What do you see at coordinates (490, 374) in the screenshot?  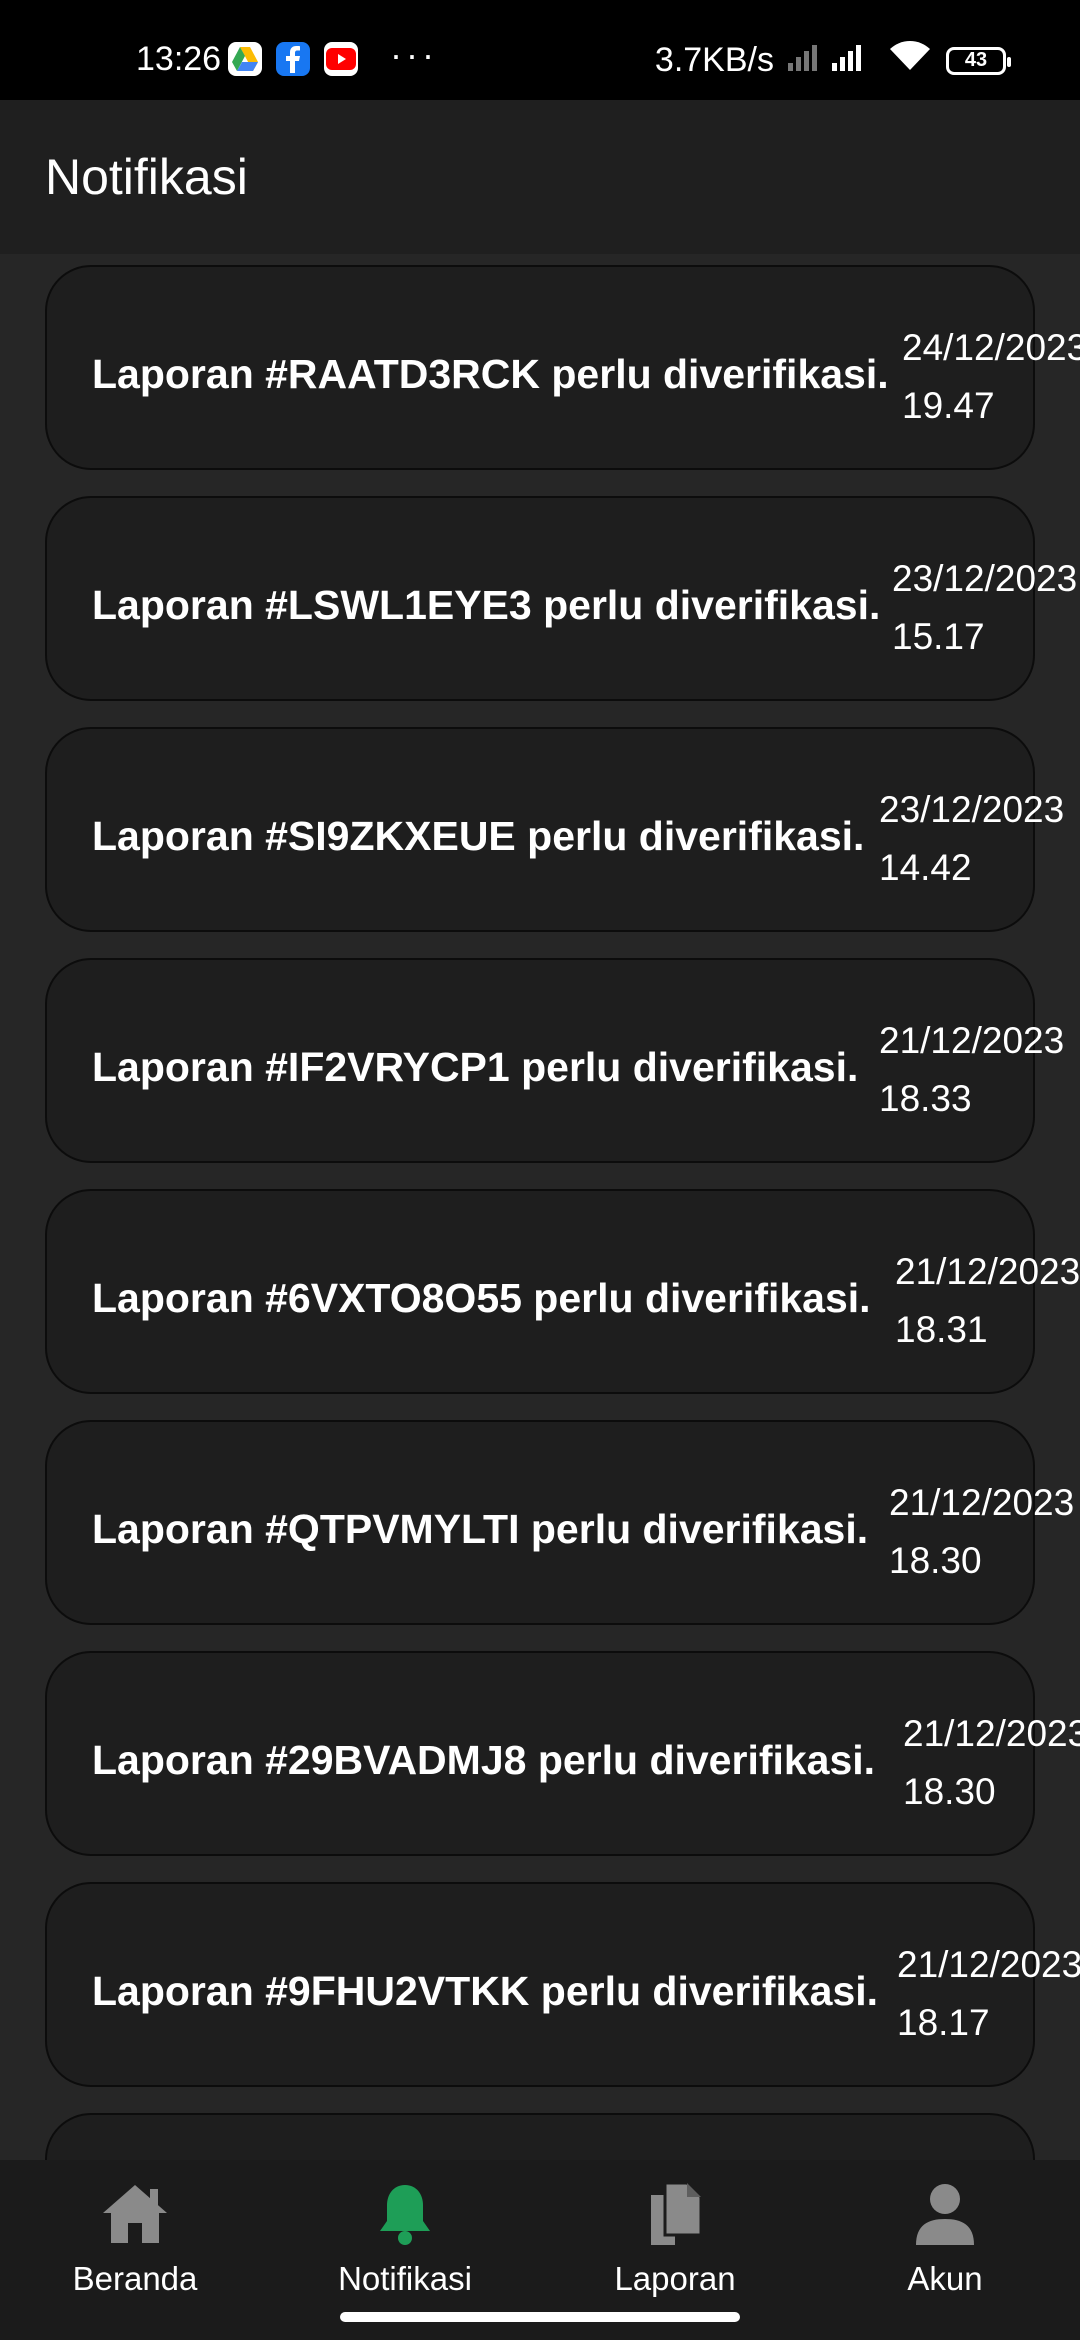 I see `notification-message: Laporan #RAATD3RCK perlu diverifikasi.` at bounding box center [490, 374].